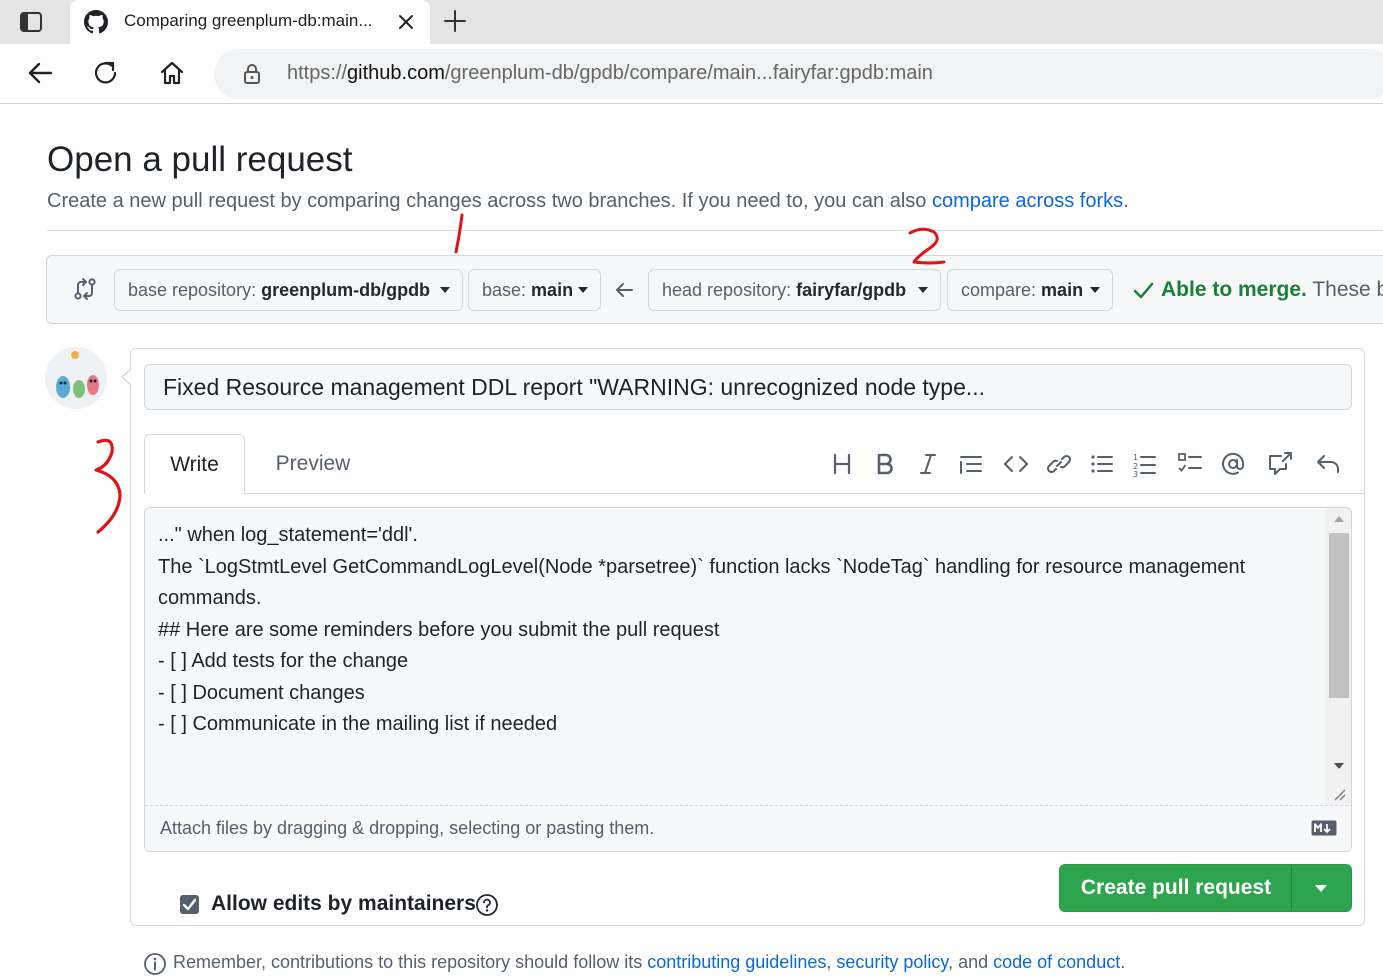 This screenshot has height=978, width=1383. Describe the element at coordinates (172, 73) in the screenshot. I see `home-icon` at that location.